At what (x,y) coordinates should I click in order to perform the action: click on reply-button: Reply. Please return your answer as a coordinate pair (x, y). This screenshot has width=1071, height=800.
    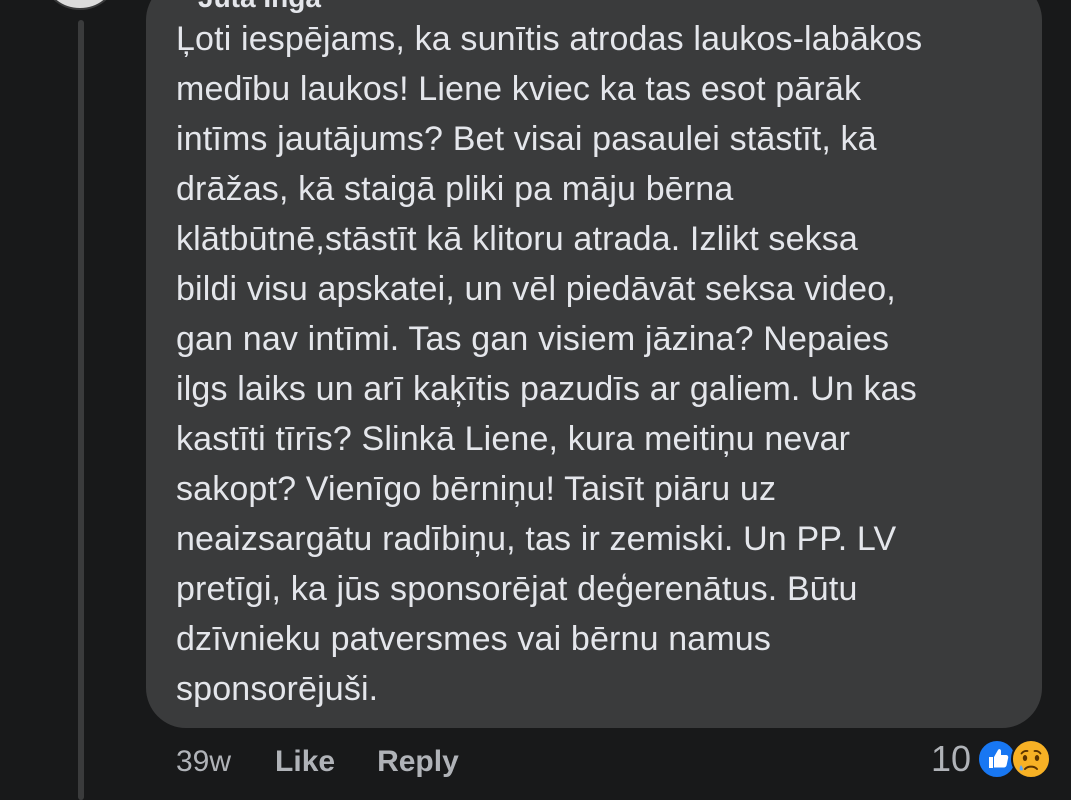
    Looking at the image, I should click on (418, 762).